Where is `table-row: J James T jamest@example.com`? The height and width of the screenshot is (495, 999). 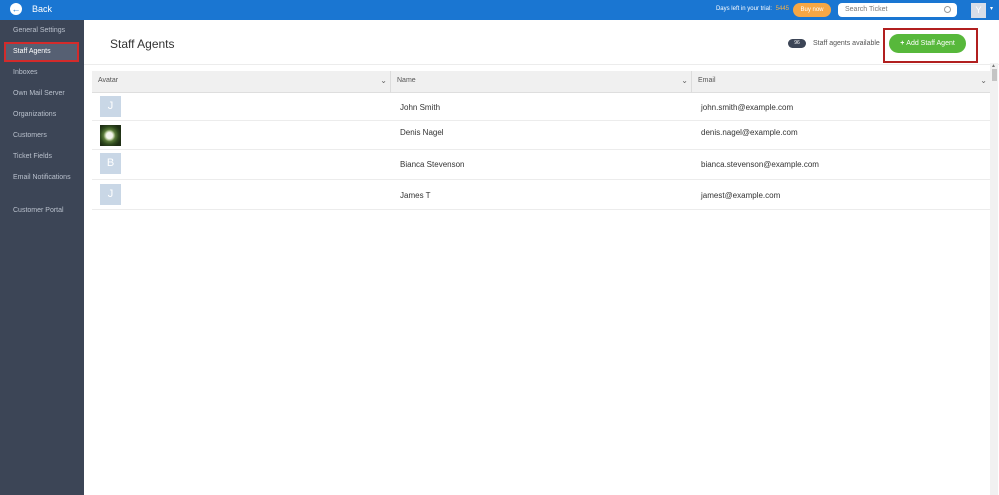 table-row: J James T jamest@example.com is located at coordinates (541, 195).